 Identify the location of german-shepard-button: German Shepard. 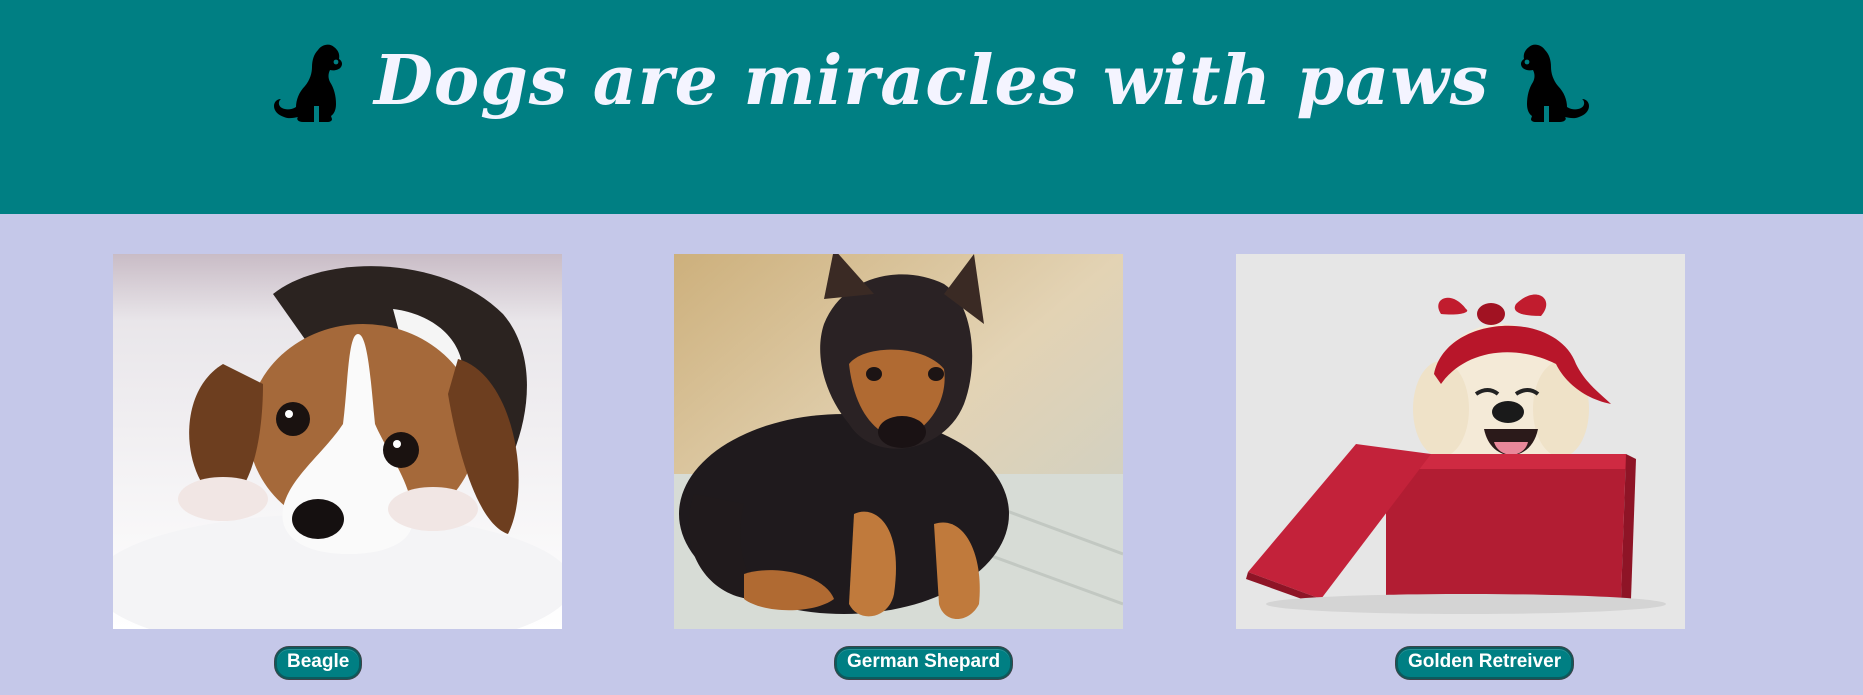
(924, 663).